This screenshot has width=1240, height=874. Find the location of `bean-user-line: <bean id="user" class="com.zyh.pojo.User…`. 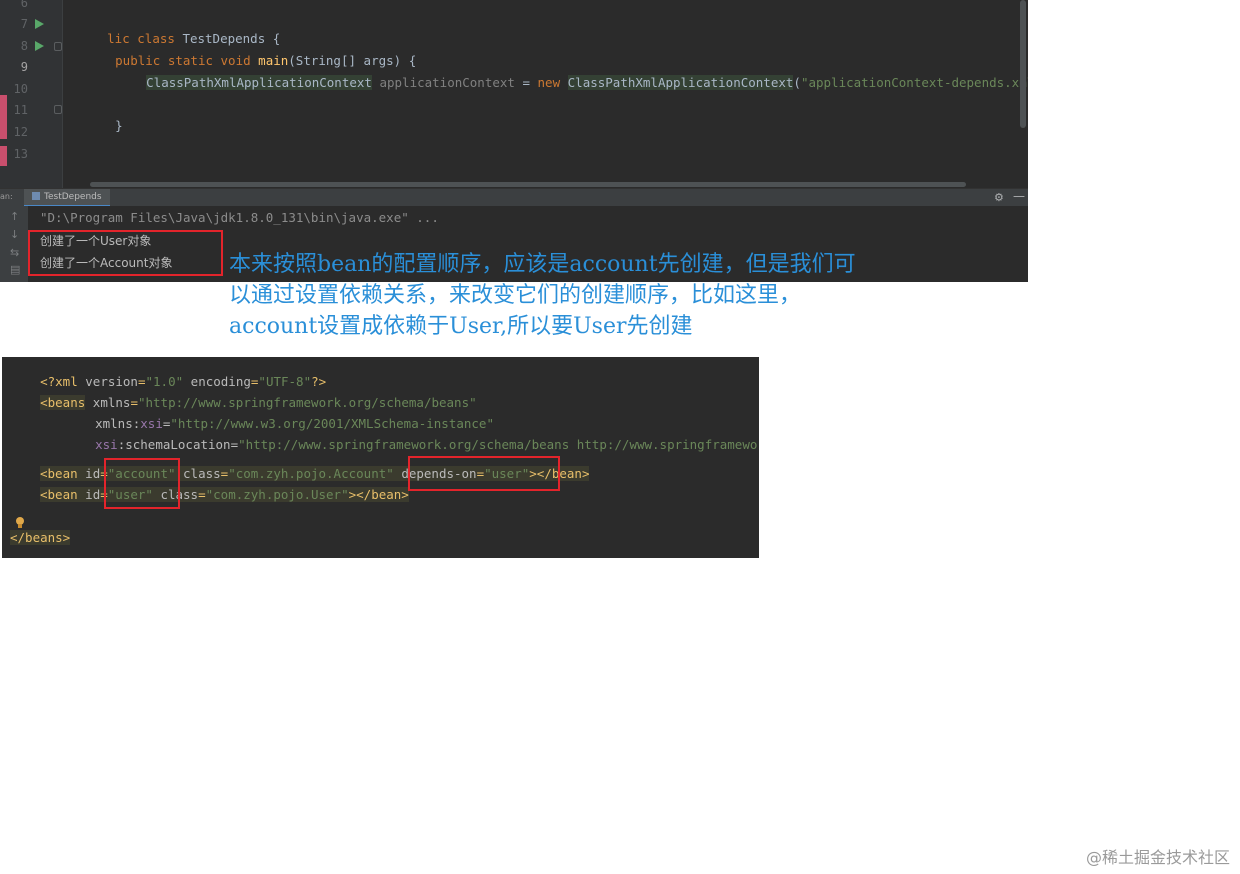

bean-user-line: <bean id="user" class="com.zyh.pojo.User… is located at coordinates (224, 494).